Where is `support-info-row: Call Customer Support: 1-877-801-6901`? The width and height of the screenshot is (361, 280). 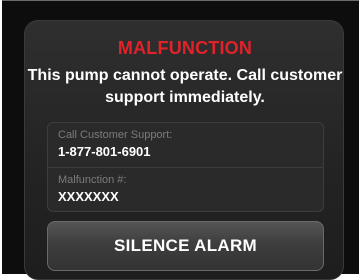
support-info-row: Call Customer Support: 1-877-801-6901 is located at coordinates (185, 145).